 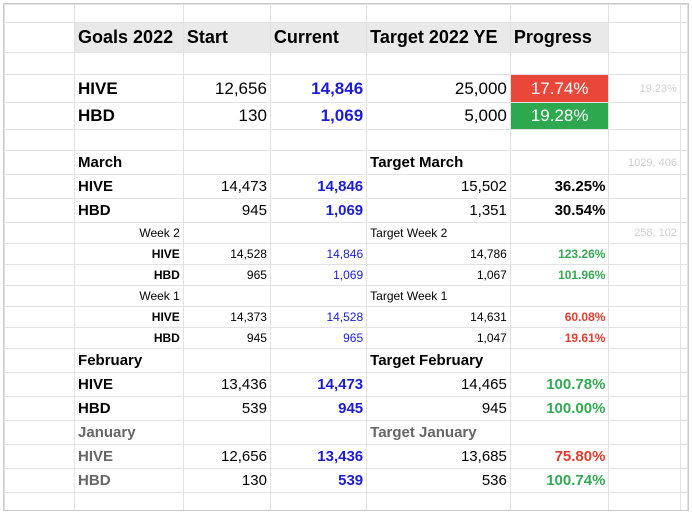 What do you see at coordinates (559, 456) in the screenshot?
I see `row-progress: 75.80%` at bounding box center [559, 456].